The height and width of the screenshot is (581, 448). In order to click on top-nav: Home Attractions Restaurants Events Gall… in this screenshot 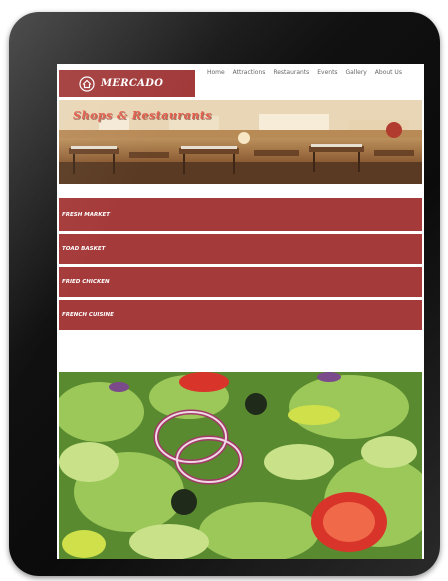, I will do `click(312, 72)`.